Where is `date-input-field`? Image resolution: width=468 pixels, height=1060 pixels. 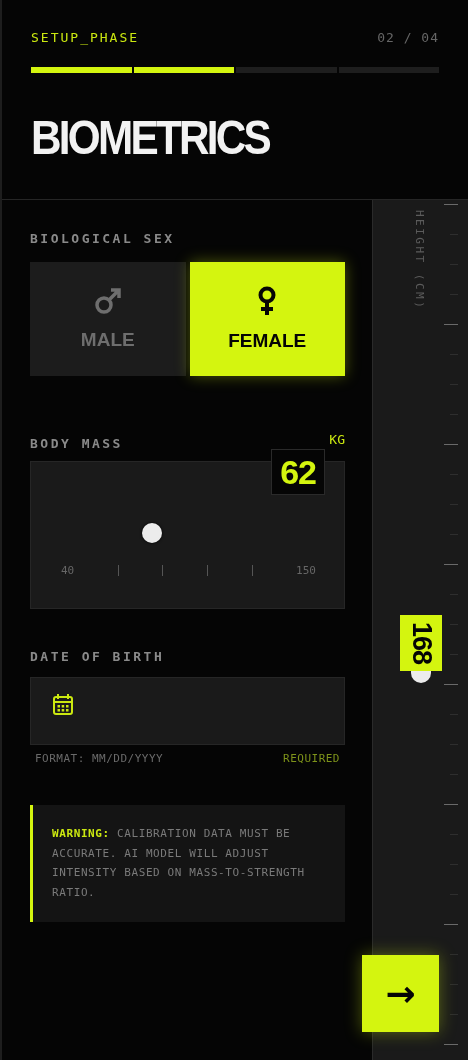
date-input-field is located at coordinates (187, 711).